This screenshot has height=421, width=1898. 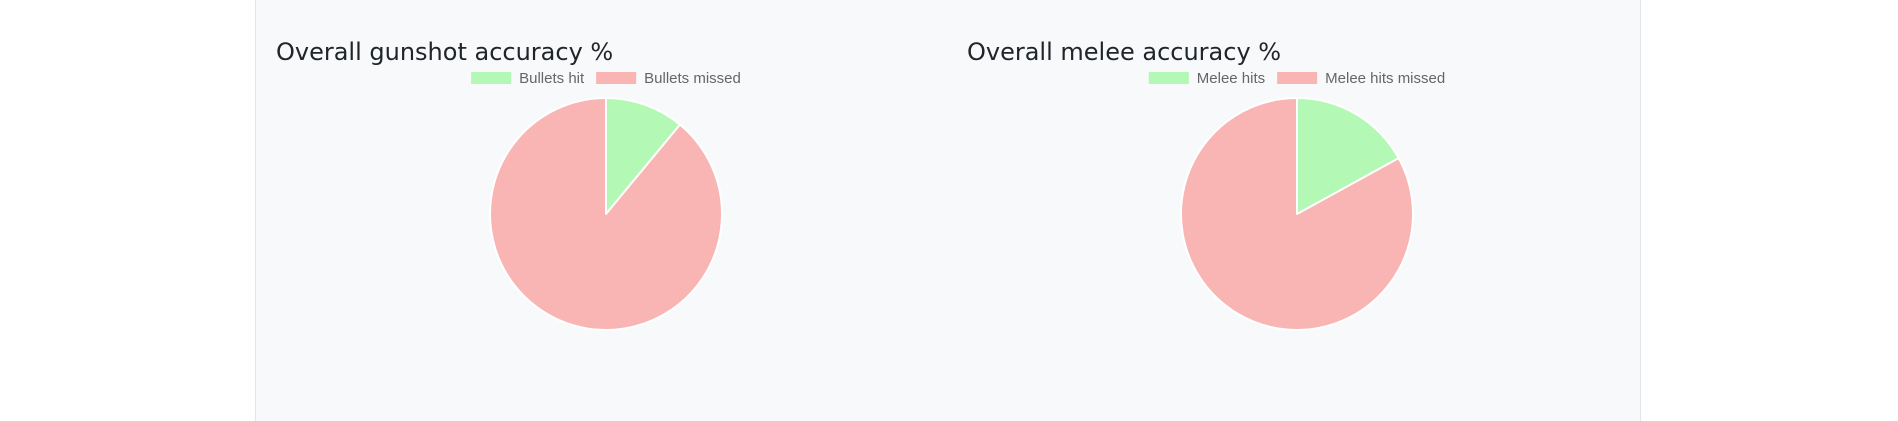 I want to click on legend-item-bullets-missed: Bullets missed, so click(x=668, y=78).